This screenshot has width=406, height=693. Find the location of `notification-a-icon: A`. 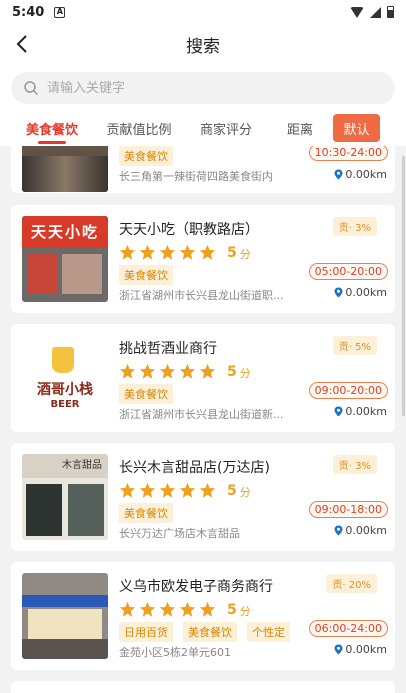

notification-a-icon: A is located at coordinates (60, 12).